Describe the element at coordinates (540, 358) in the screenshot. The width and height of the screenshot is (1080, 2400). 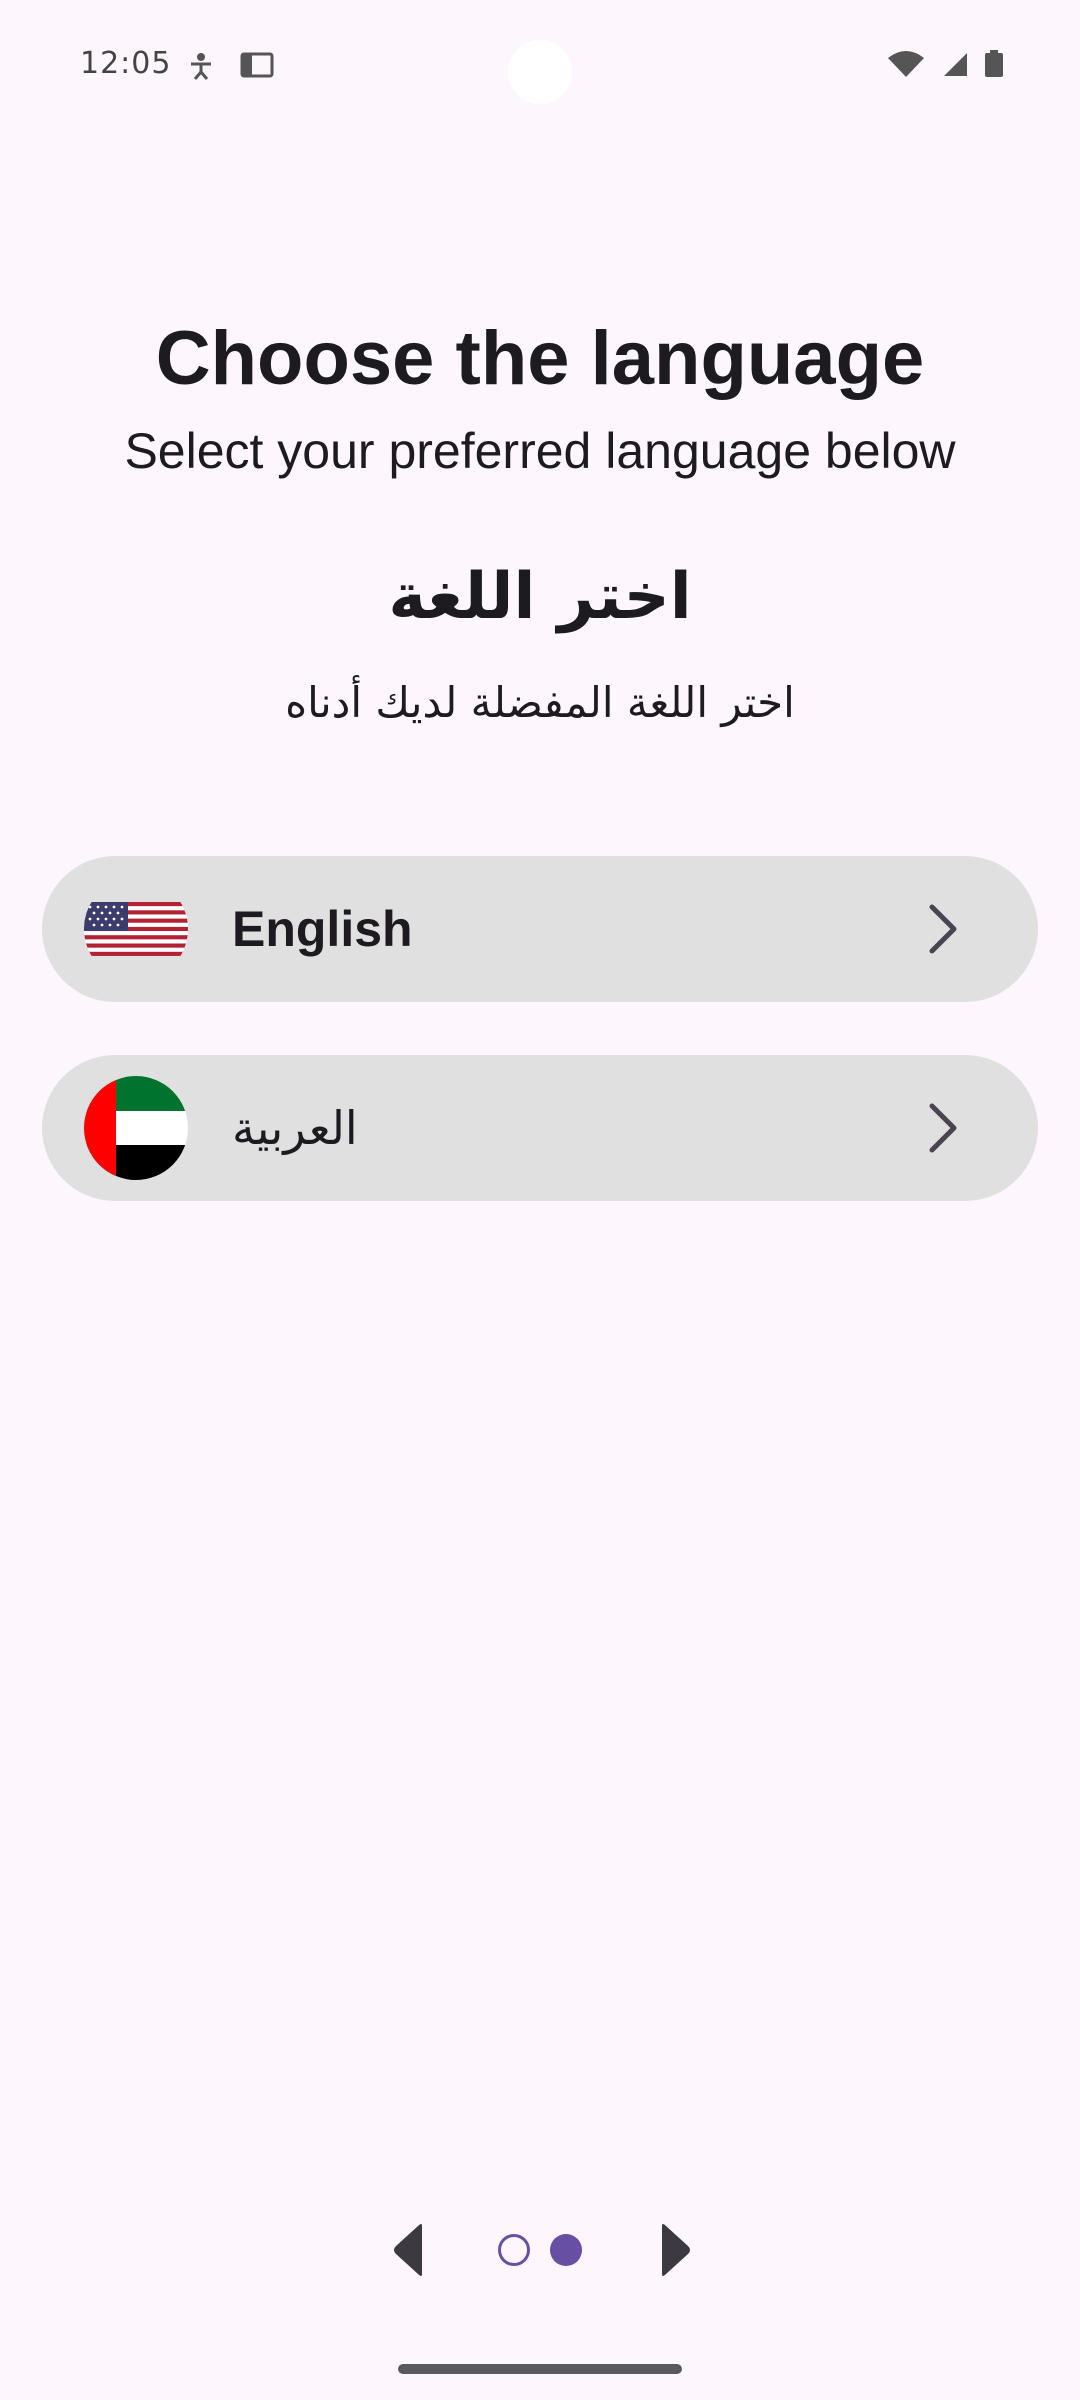
I see `page-title: Choose the language` at that location.